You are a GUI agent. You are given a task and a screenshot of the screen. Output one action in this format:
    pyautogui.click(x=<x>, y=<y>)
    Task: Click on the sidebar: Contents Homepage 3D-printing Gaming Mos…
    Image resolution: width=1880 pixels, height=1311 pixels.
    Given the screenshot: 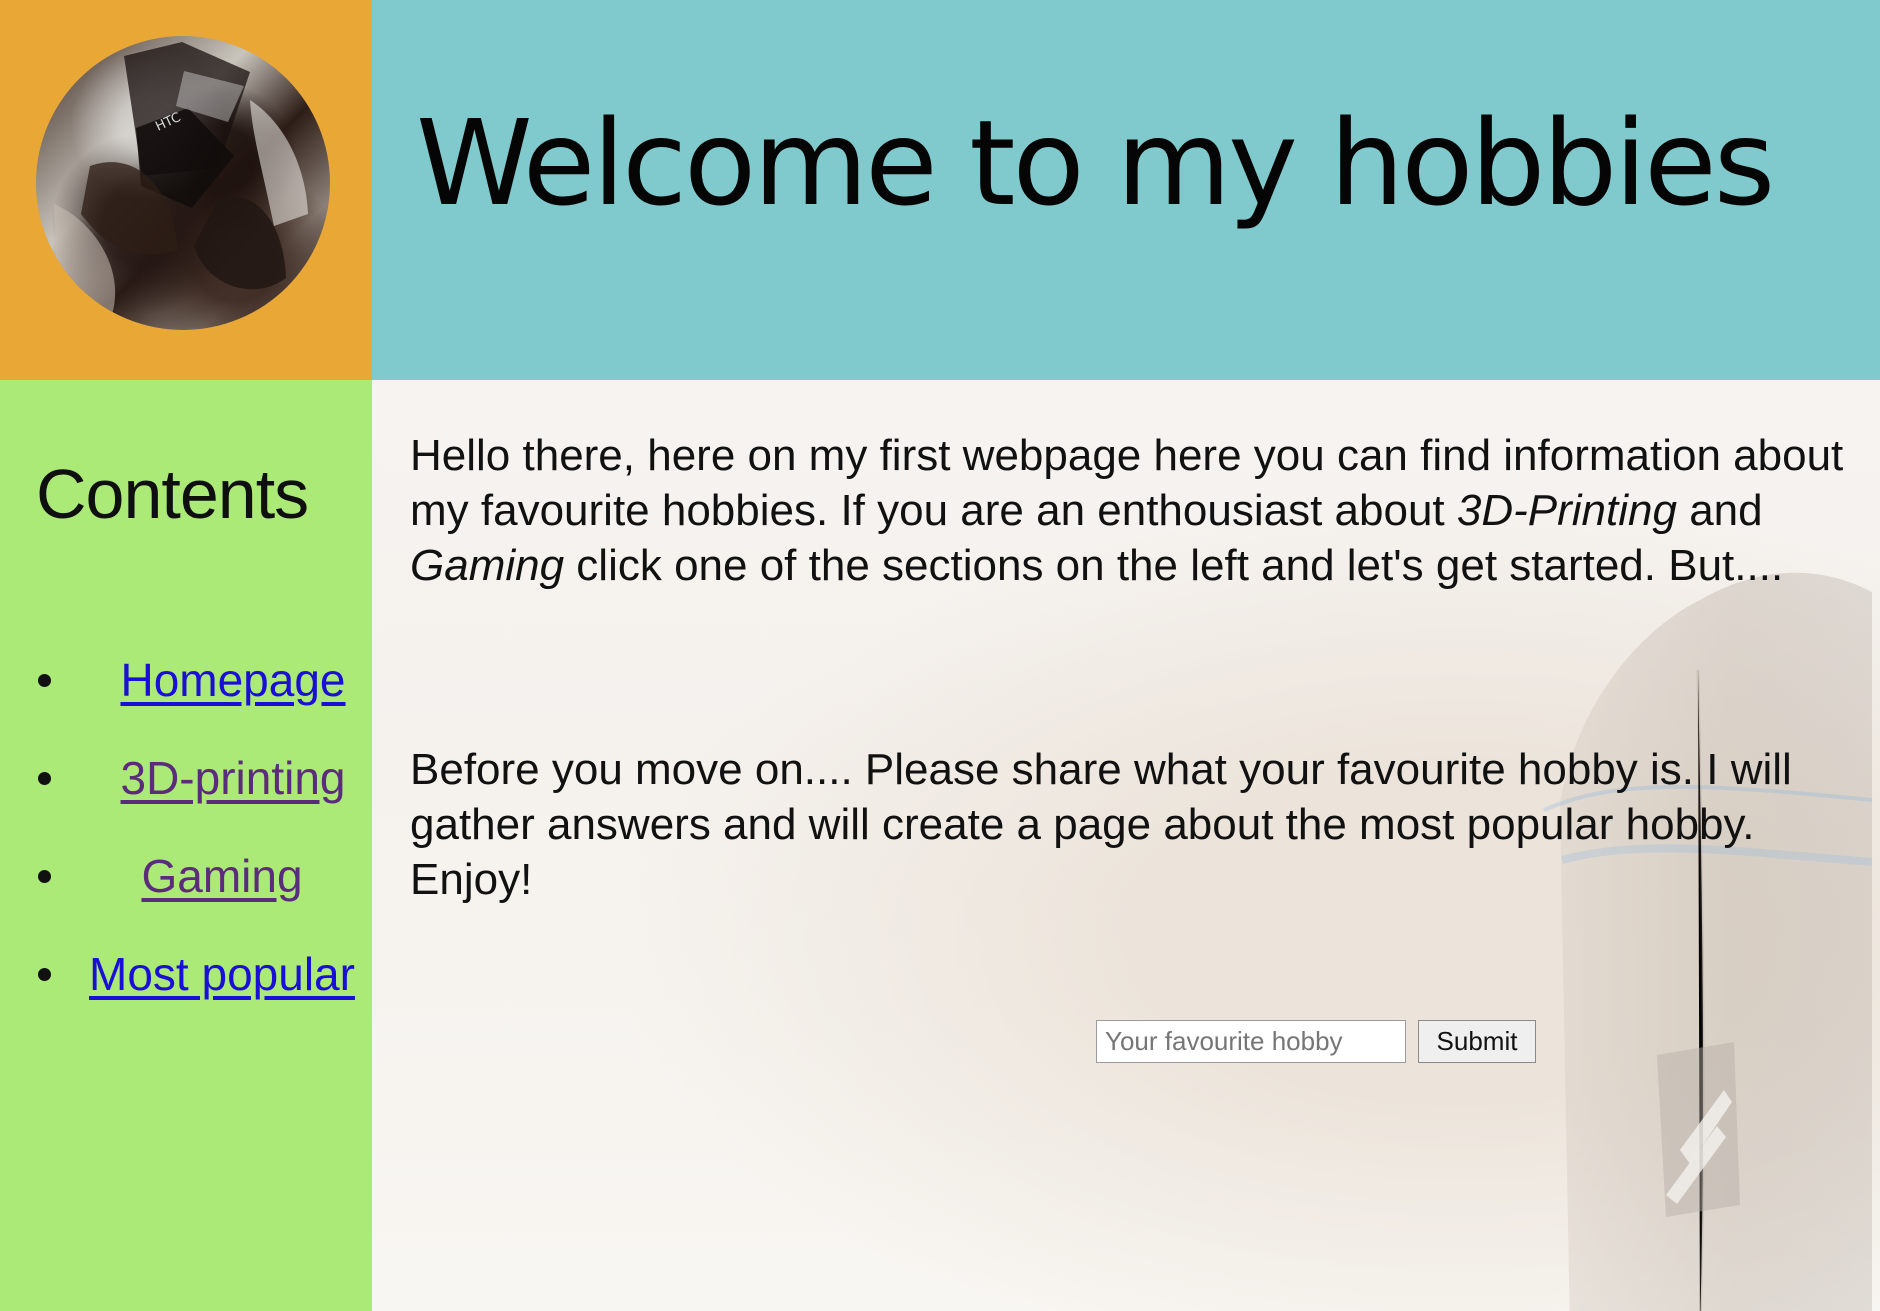 What is the action you would take?
    pyautogui.click(x=186, y=845)
    